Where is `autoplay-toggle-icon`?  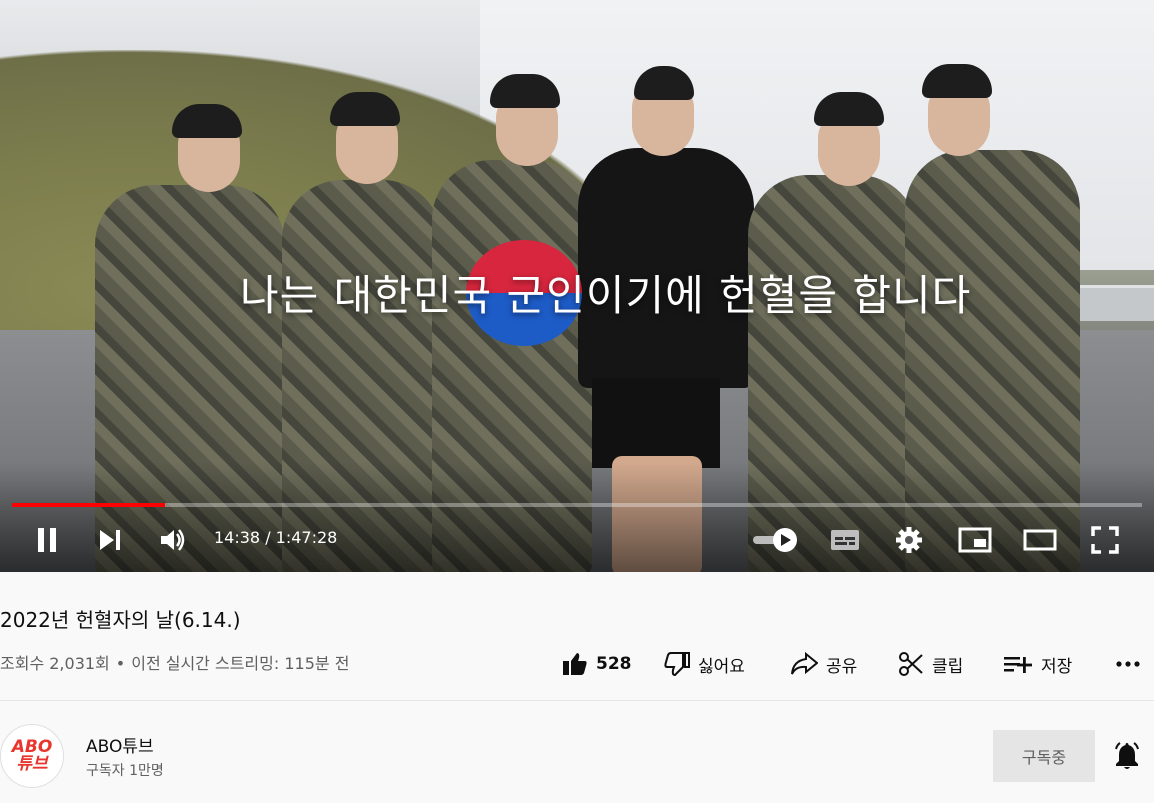
autoplay-toggle-icon is located at coordinates (775, 540).